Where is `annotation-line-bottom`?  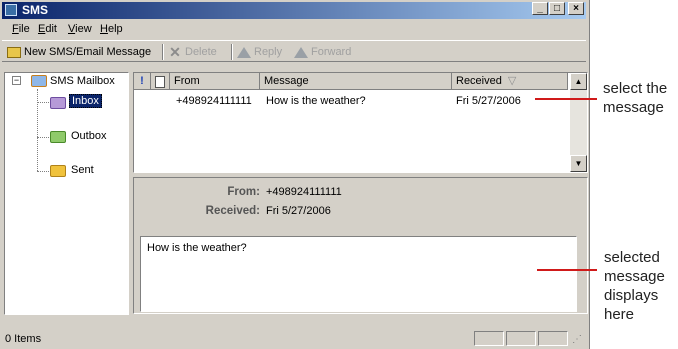
annotation-line-bottom is located at coordinates (567, 270).